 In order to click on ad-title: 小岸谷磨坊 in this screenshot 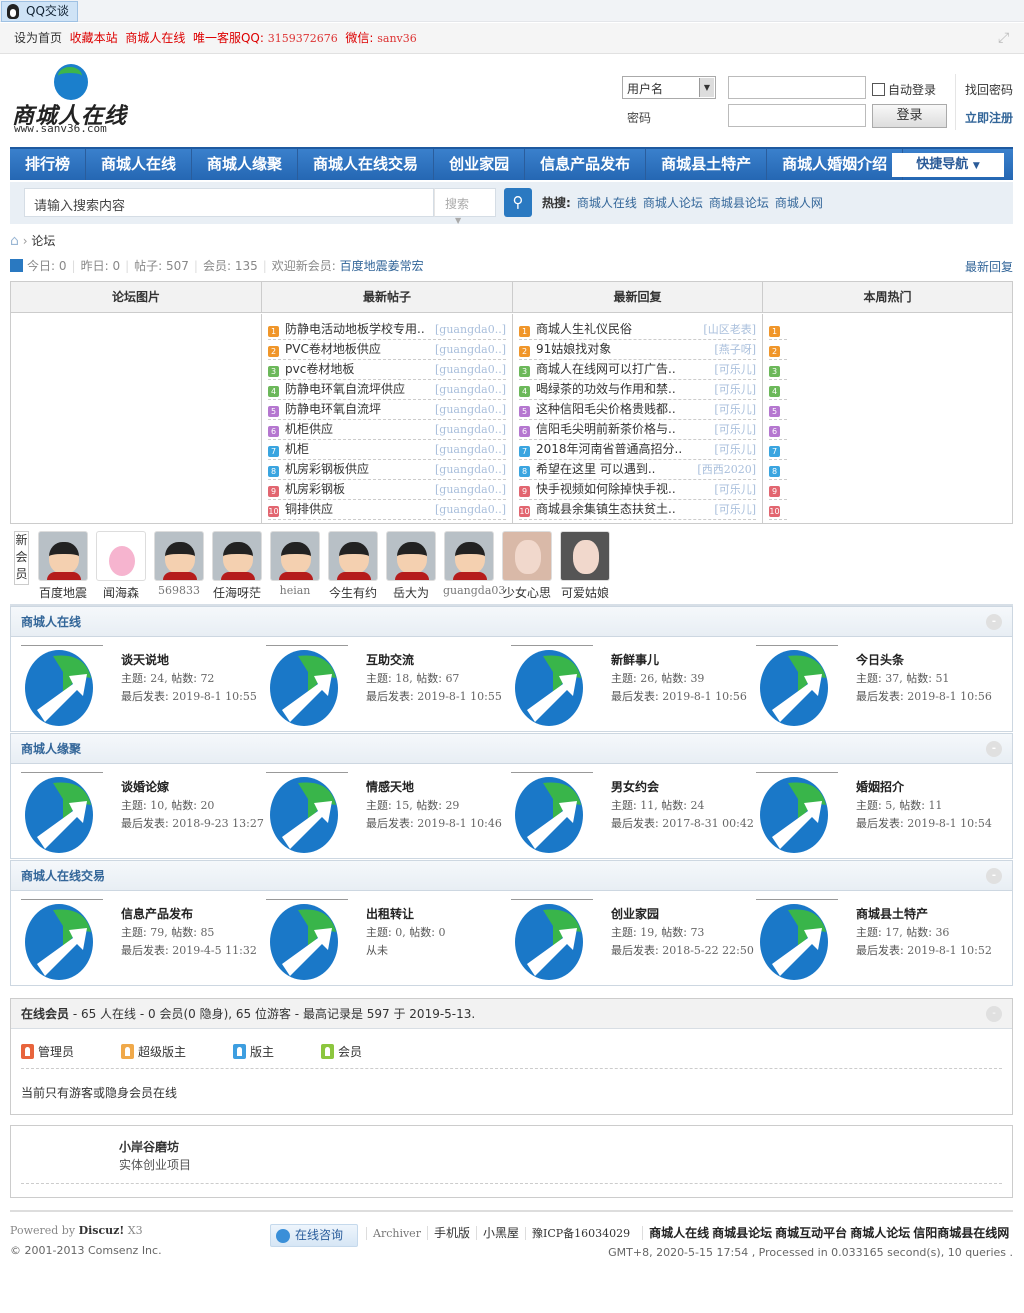, I will do `click(149, 1146)`.